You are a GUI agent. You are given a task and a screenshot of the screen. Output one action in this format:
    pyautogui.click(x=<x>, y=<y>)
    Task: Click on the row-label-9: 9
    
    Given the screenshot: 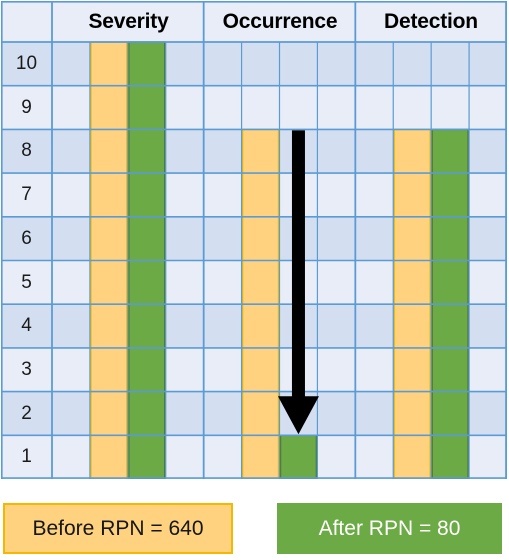 What is the action you would take?
    pyautogui.click(x=26, y=107)
    